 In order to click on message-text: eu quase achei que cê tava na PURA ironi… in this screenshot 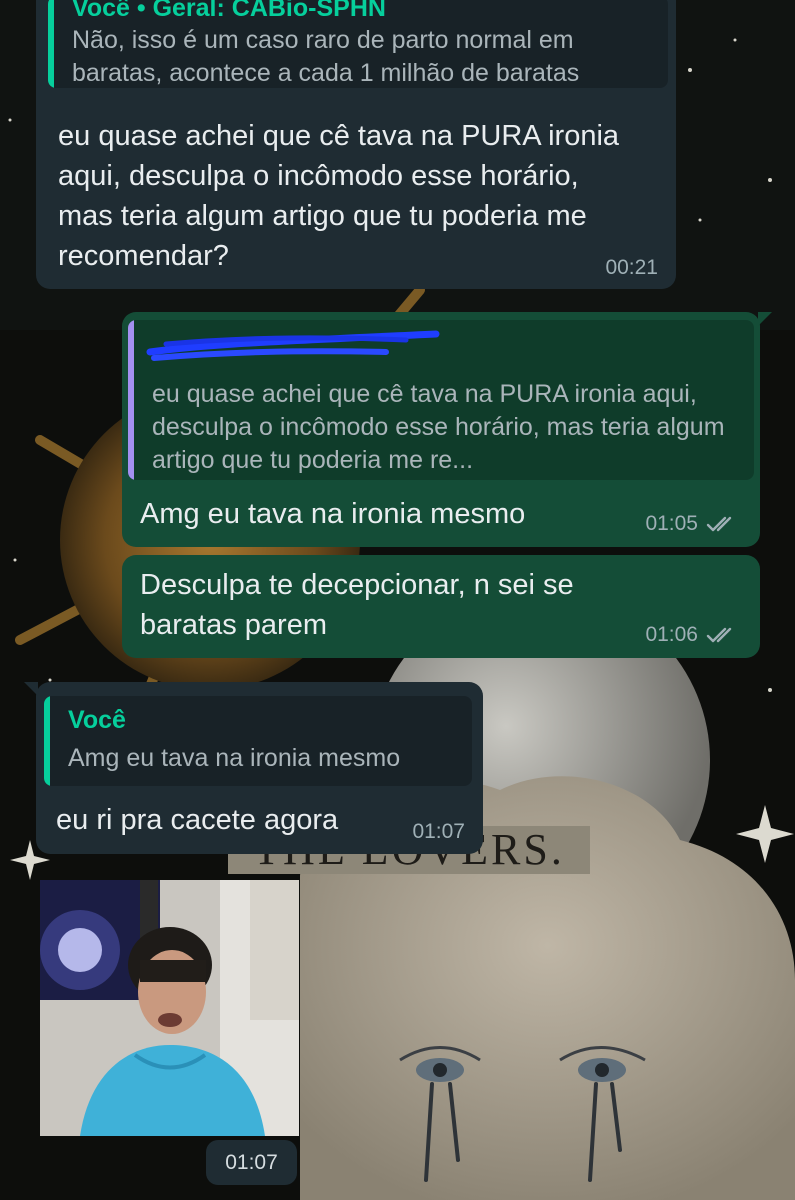, I will do `click(339, 196)`.